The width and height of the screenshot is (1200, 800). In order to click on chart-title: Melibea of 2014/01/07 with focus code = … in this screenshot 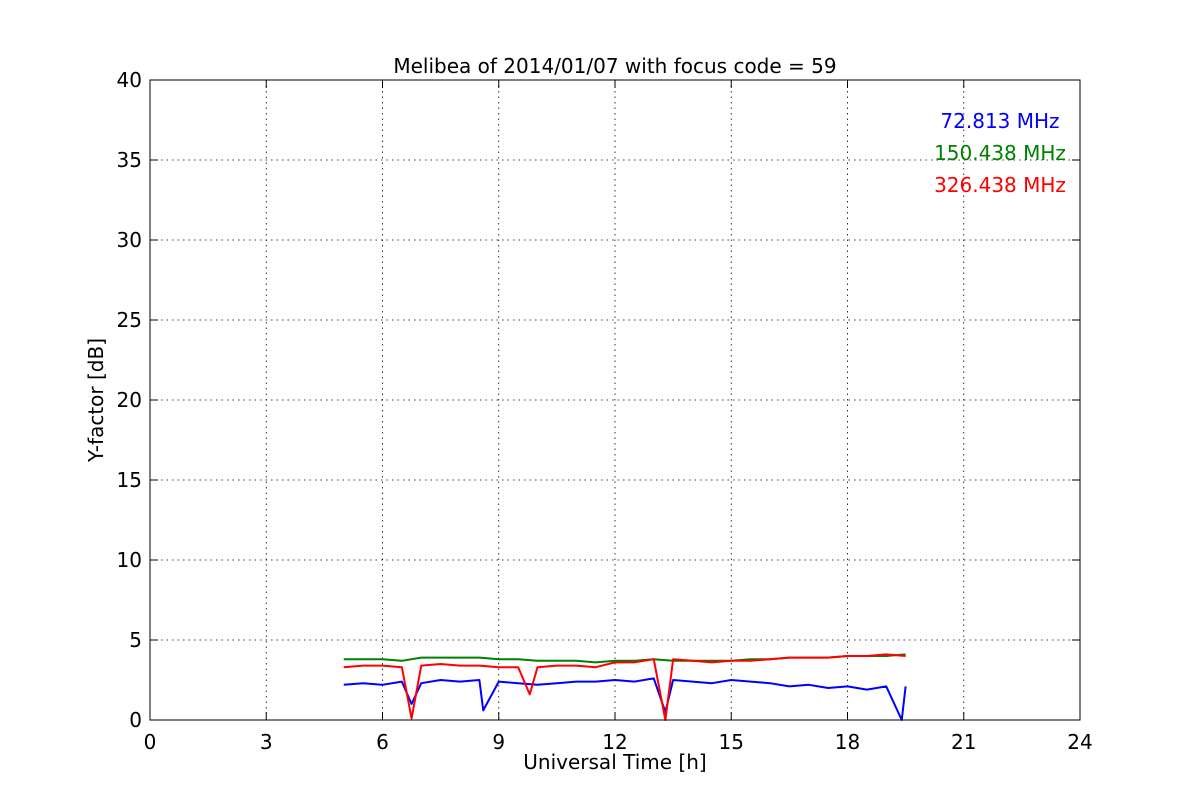, I will do `click(614, 66)`.